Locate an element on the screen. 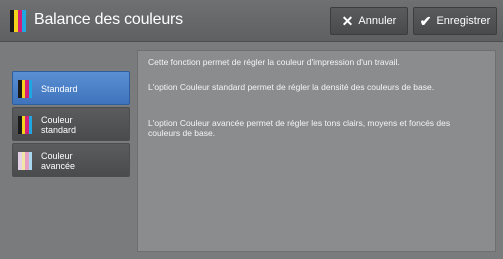 This screenshot has width=503, height=259. menu-item-label-line2: avancée is located at coordinates (58, 166).